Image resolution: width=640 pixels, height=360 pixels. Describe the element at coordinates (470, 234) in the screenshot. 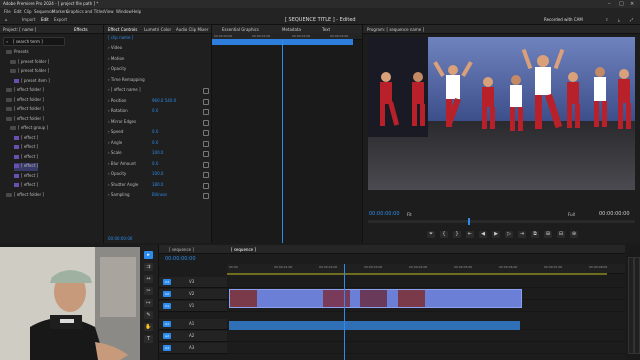

I see `transport-button: ⇤` at that location.